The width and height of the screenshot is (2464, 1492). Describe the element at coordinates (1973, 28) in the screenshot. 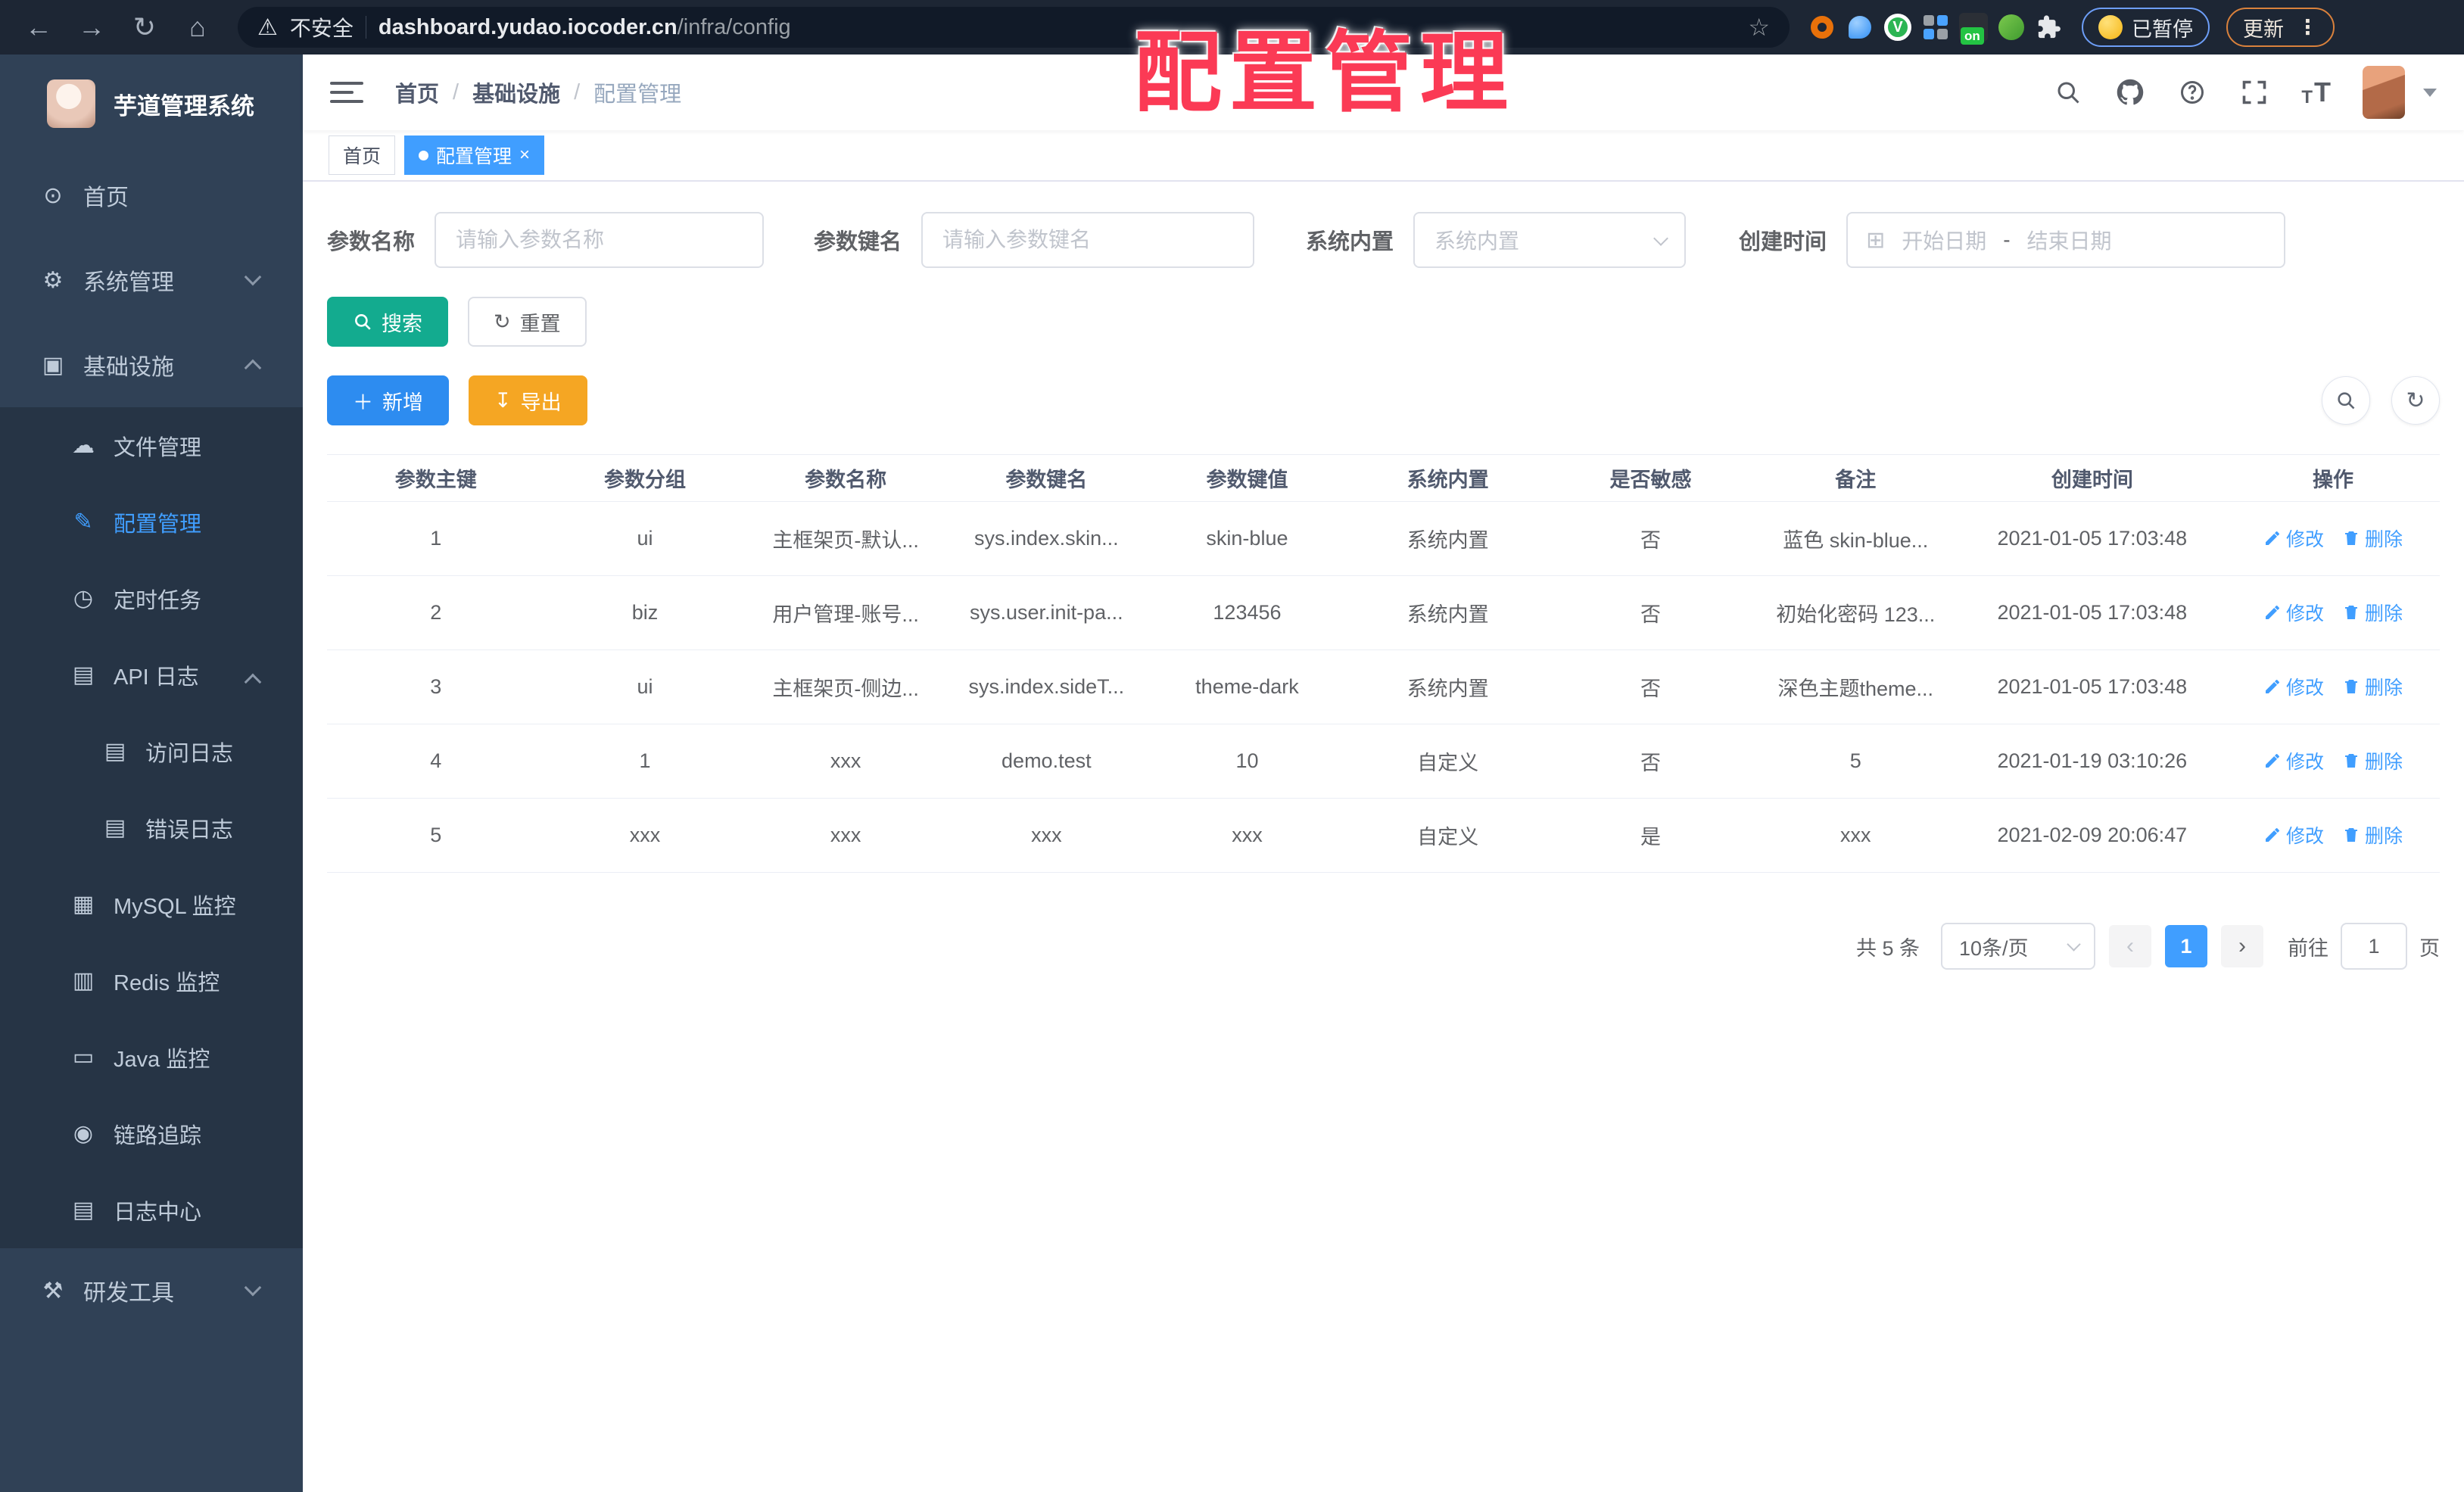

I see `extension-on-badge-icon: on` at that location.